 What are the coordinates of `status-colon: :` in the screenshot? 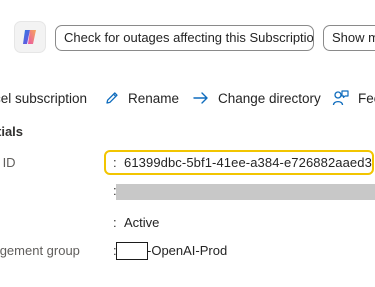 It's located at (115, 222).